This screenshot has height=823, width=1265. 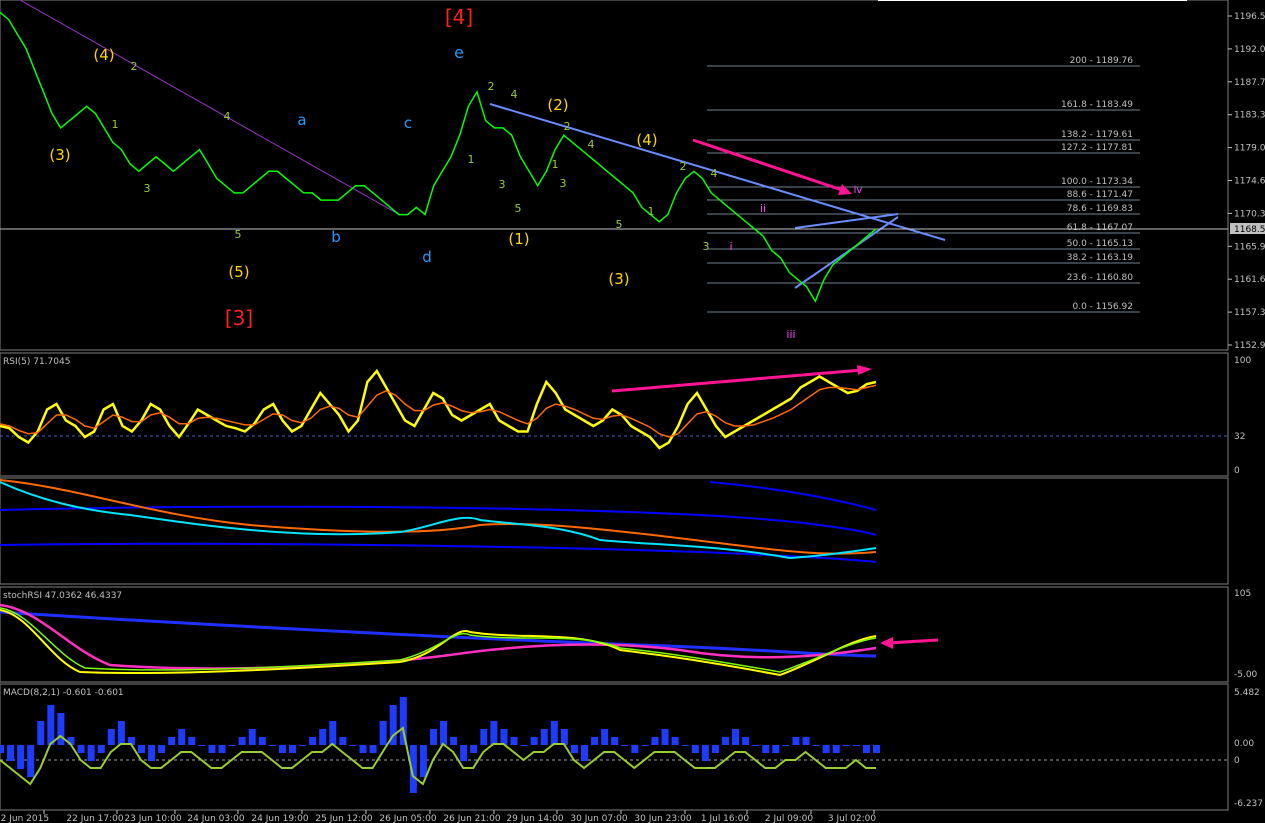 What do you see at coordinates (1032, 0) in the screenshot?
I see `top-white-bar` at bounding box center [1032, 0].